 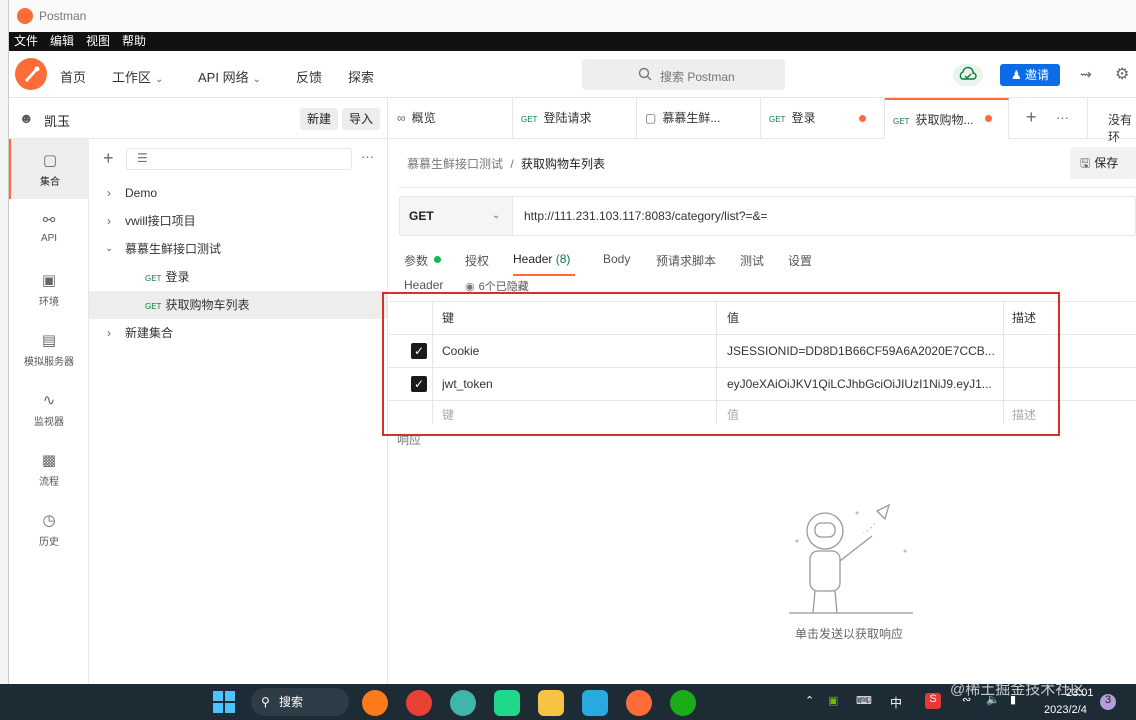 I want to click on menu-edit: 编辑, so click(x=62, y=41).